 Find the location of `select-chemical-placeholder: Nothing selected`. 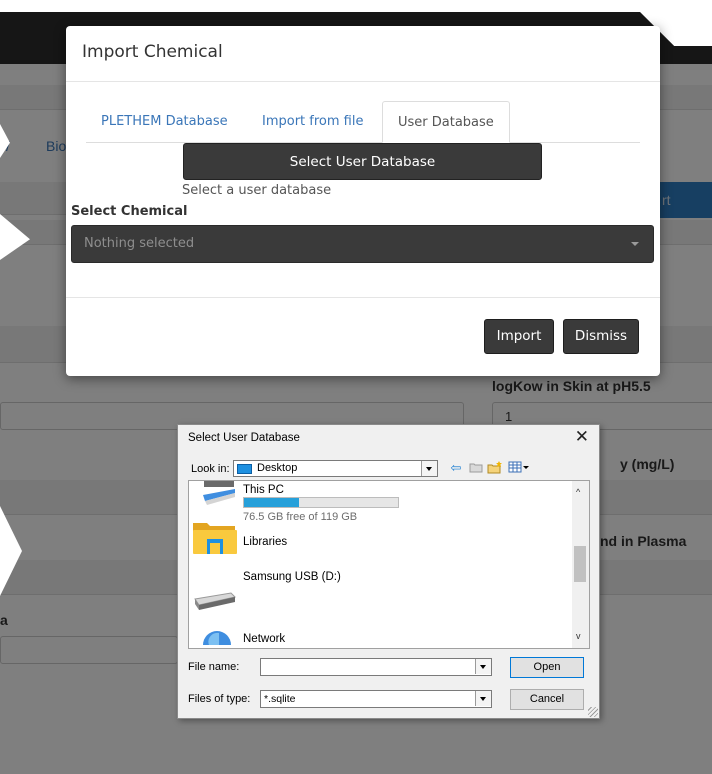

select-chemical-placeholder: Nothing selected is located at coordinates (139, 243).